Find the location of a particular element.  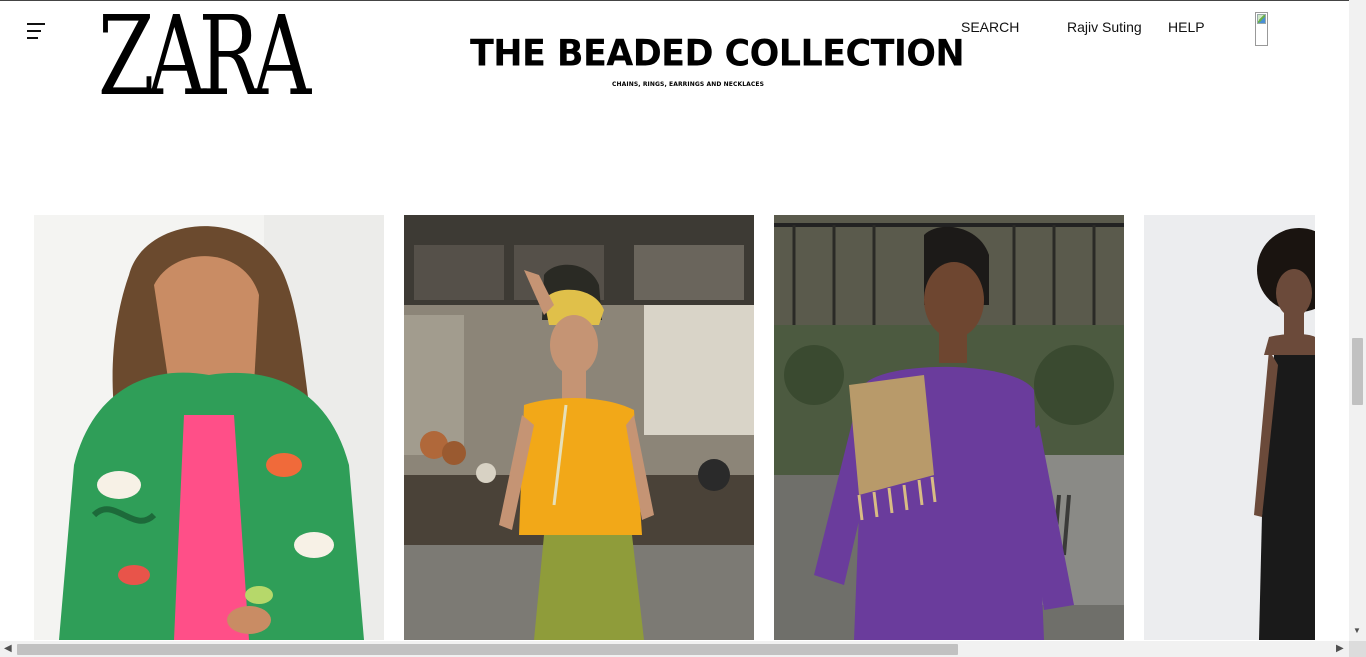

collection-title: THE BEADED COLLECTION is located at coordinates (717, 54).